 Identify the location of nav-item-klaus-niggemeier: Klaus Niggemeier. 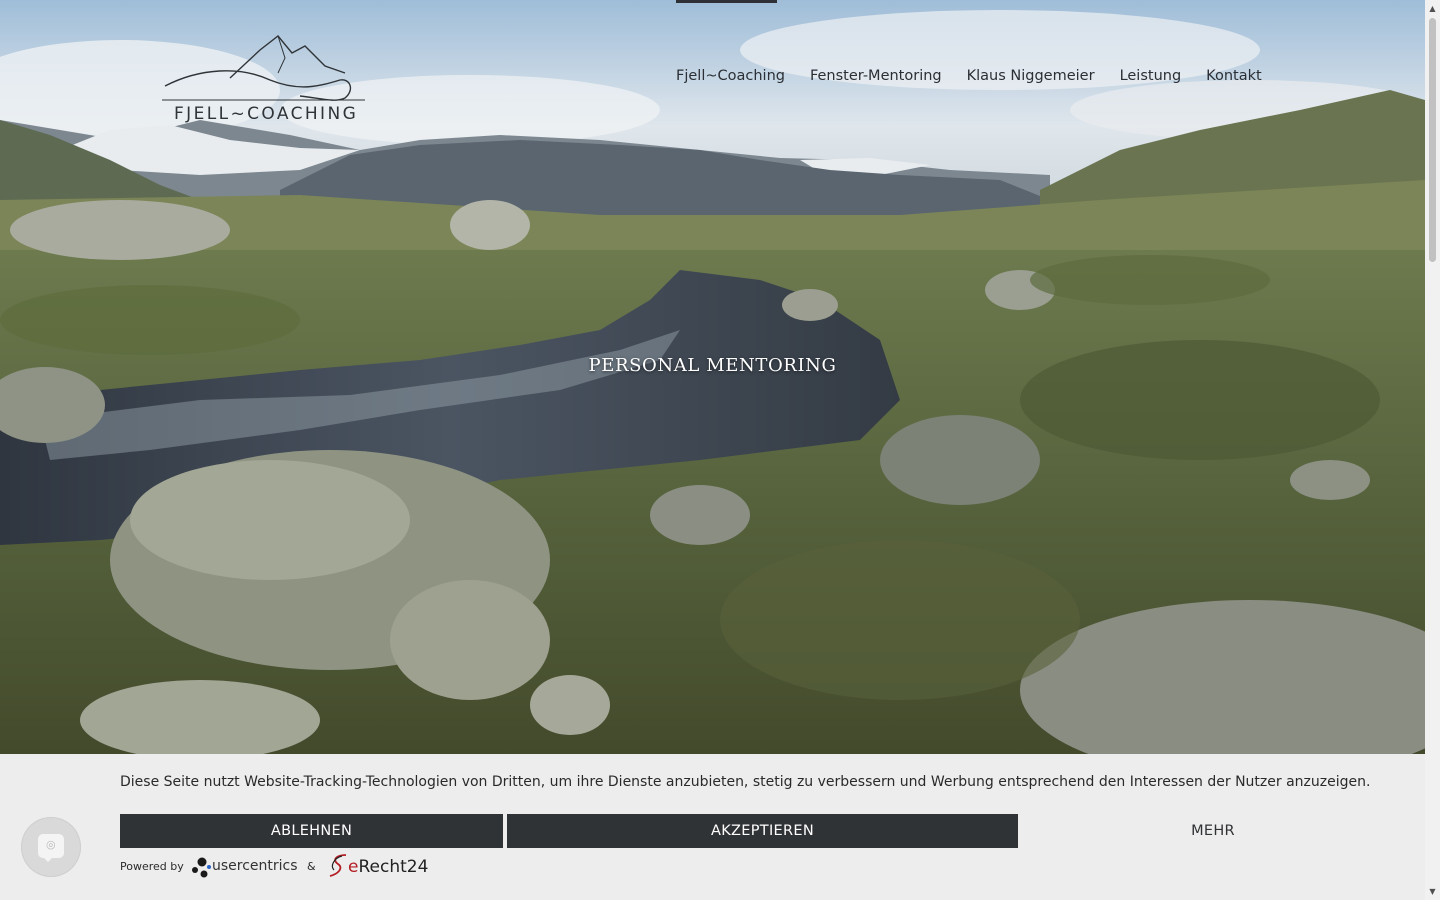
(1031, 76).